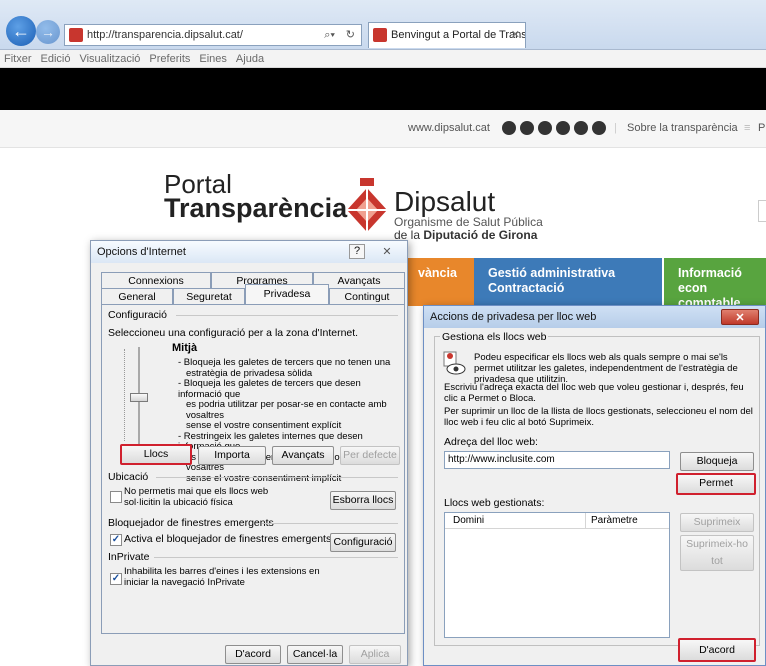 This screenshot has width=766, height=666. Describe the element at coordinates (762, 128) in the screenshot. I see `nav-link-preg: Preg` at that location.